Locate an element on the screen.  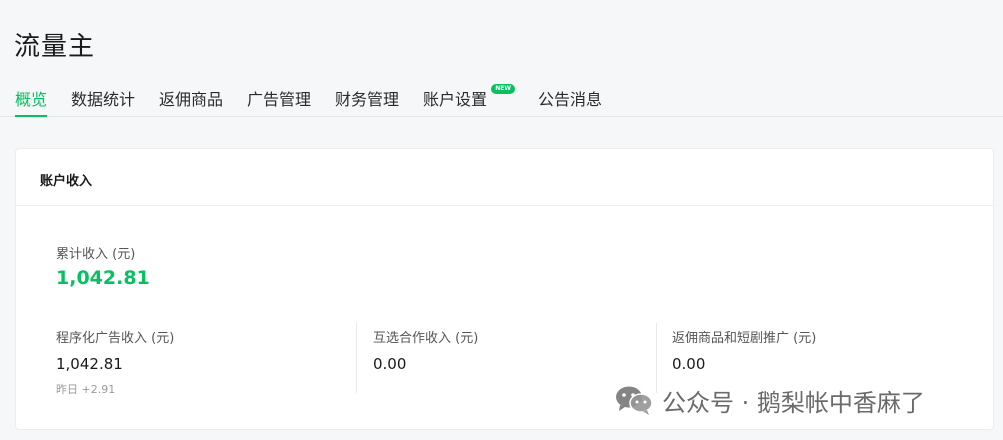
new-badge: NEW is located at coordinates (503, 89).